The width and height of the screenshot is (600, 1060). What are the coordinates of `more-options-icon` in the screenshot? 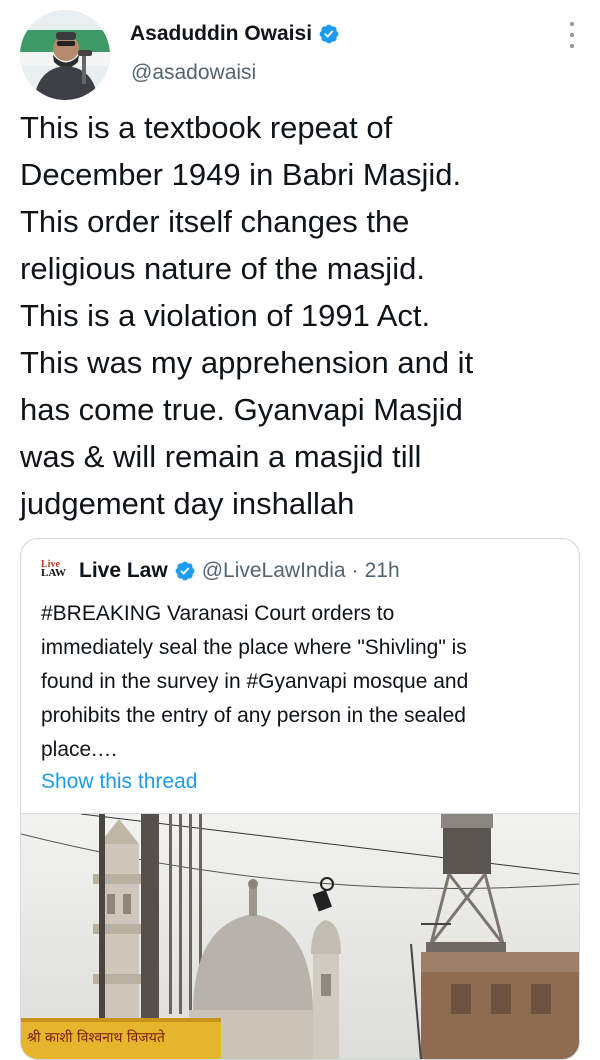 It's located at (572, 35).